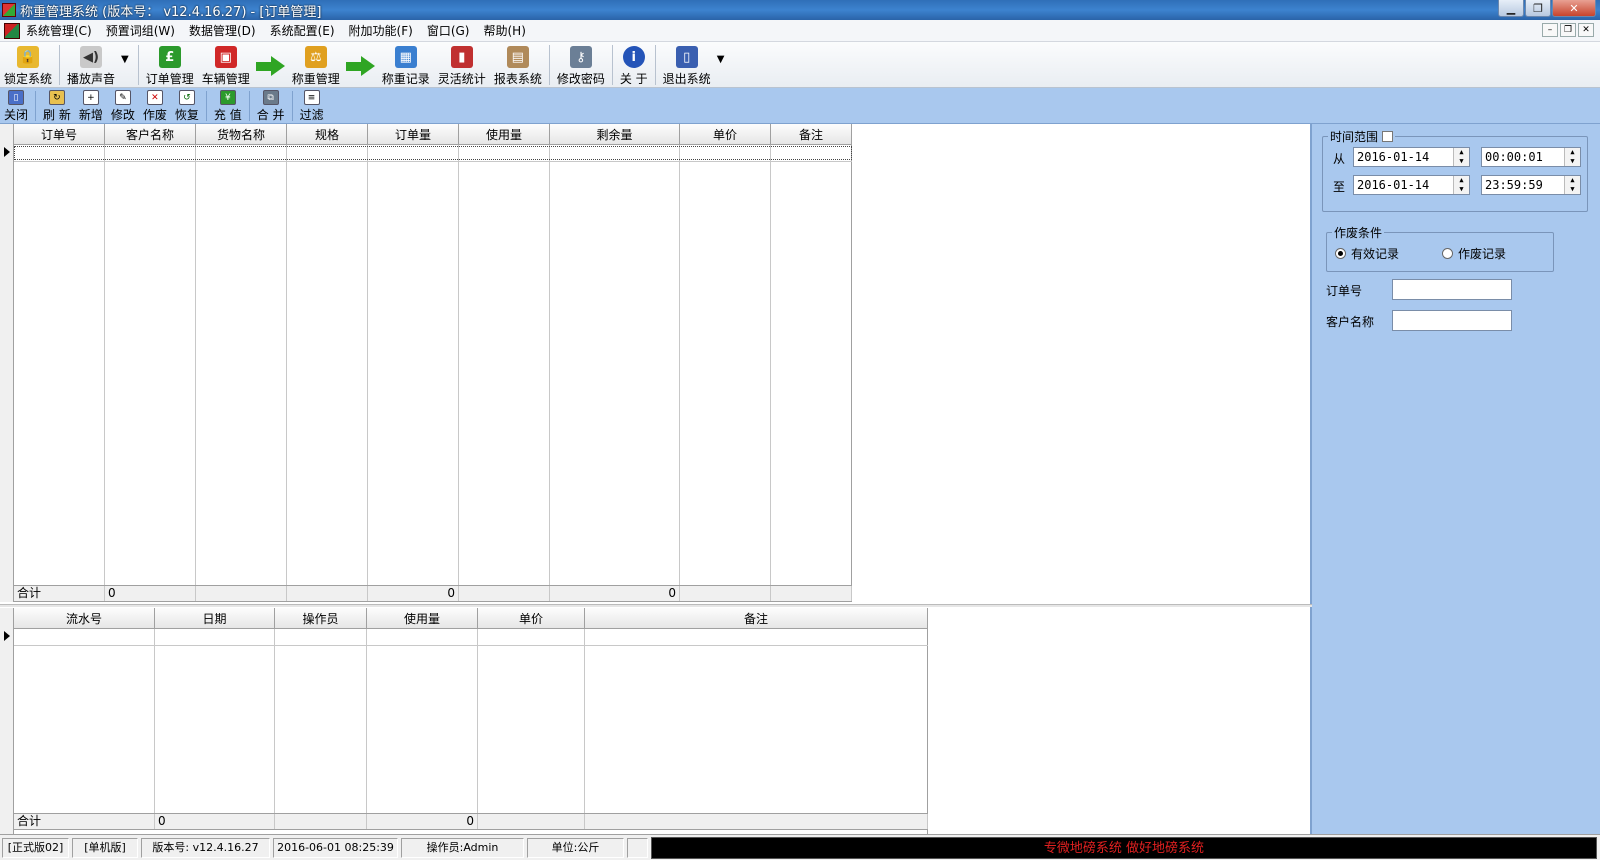 This screenshot has width=1600, height=860. I want to click on column-header-operator: 操作员, so click(321, 618).